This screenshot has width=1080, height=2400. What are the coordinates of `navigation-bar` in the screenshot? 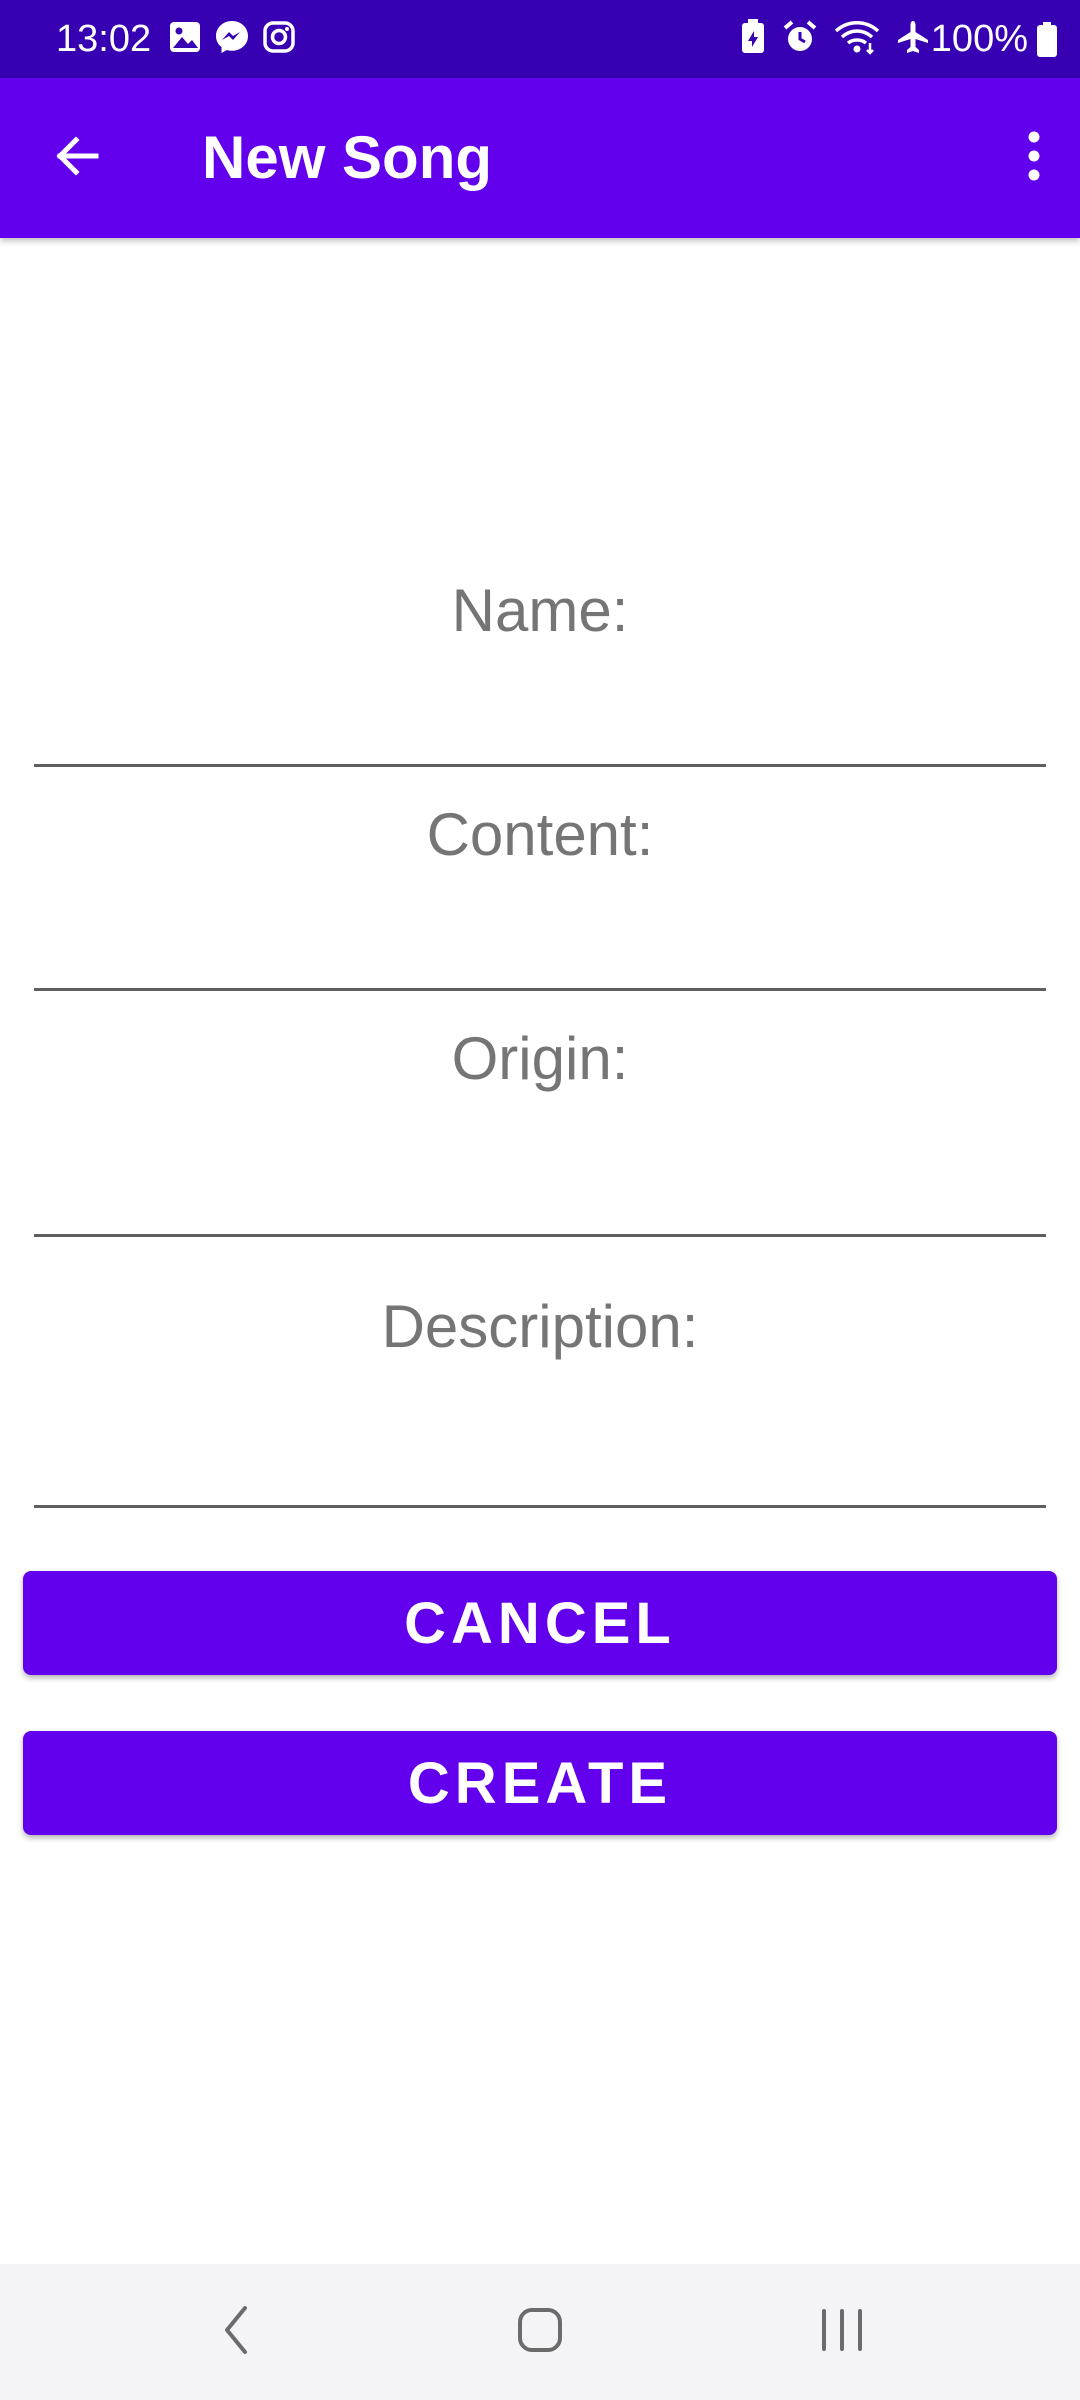 It's located at (540, 2332).